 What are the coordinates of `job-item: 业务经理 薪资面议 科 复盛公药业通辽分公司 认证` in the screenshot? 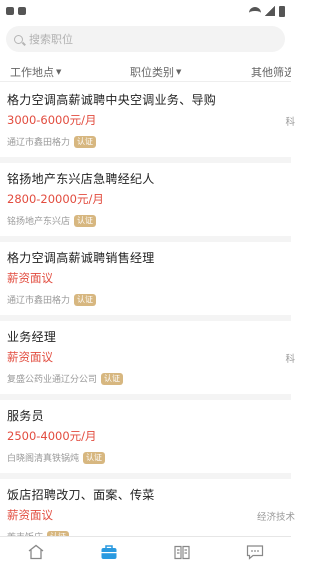 It's located at (147, 360).